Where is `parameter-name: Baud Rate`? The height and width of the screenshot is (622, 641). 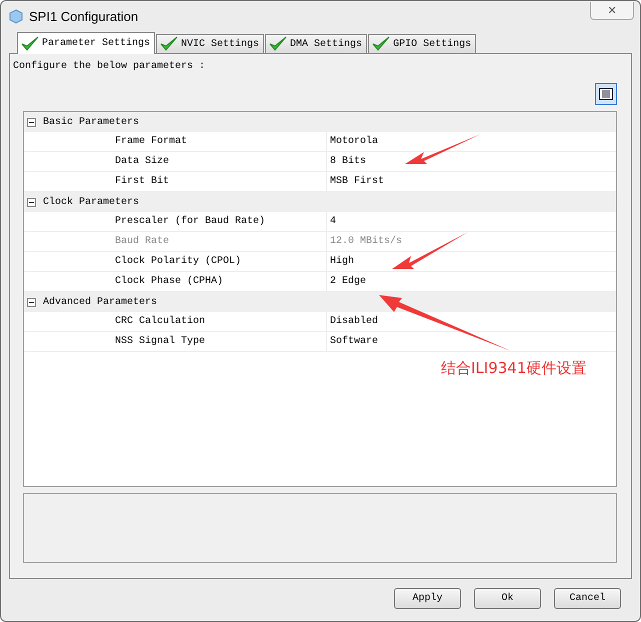 parameter-name: Baud Rate is located at coordinates (175, 241).